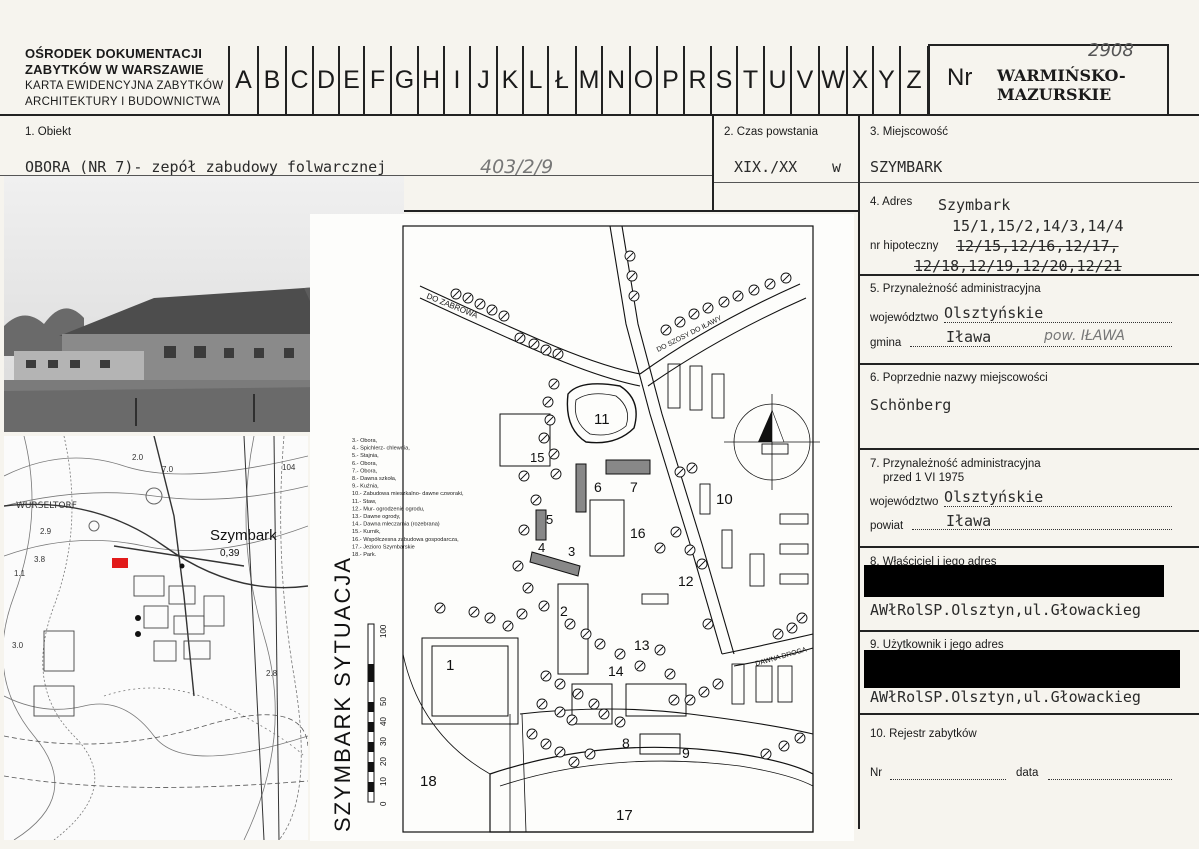  What do you see at coordinates (272, 673) in the screenshot?
I see `topo-spot-8: 2.8` at bounding box center [272, 673].